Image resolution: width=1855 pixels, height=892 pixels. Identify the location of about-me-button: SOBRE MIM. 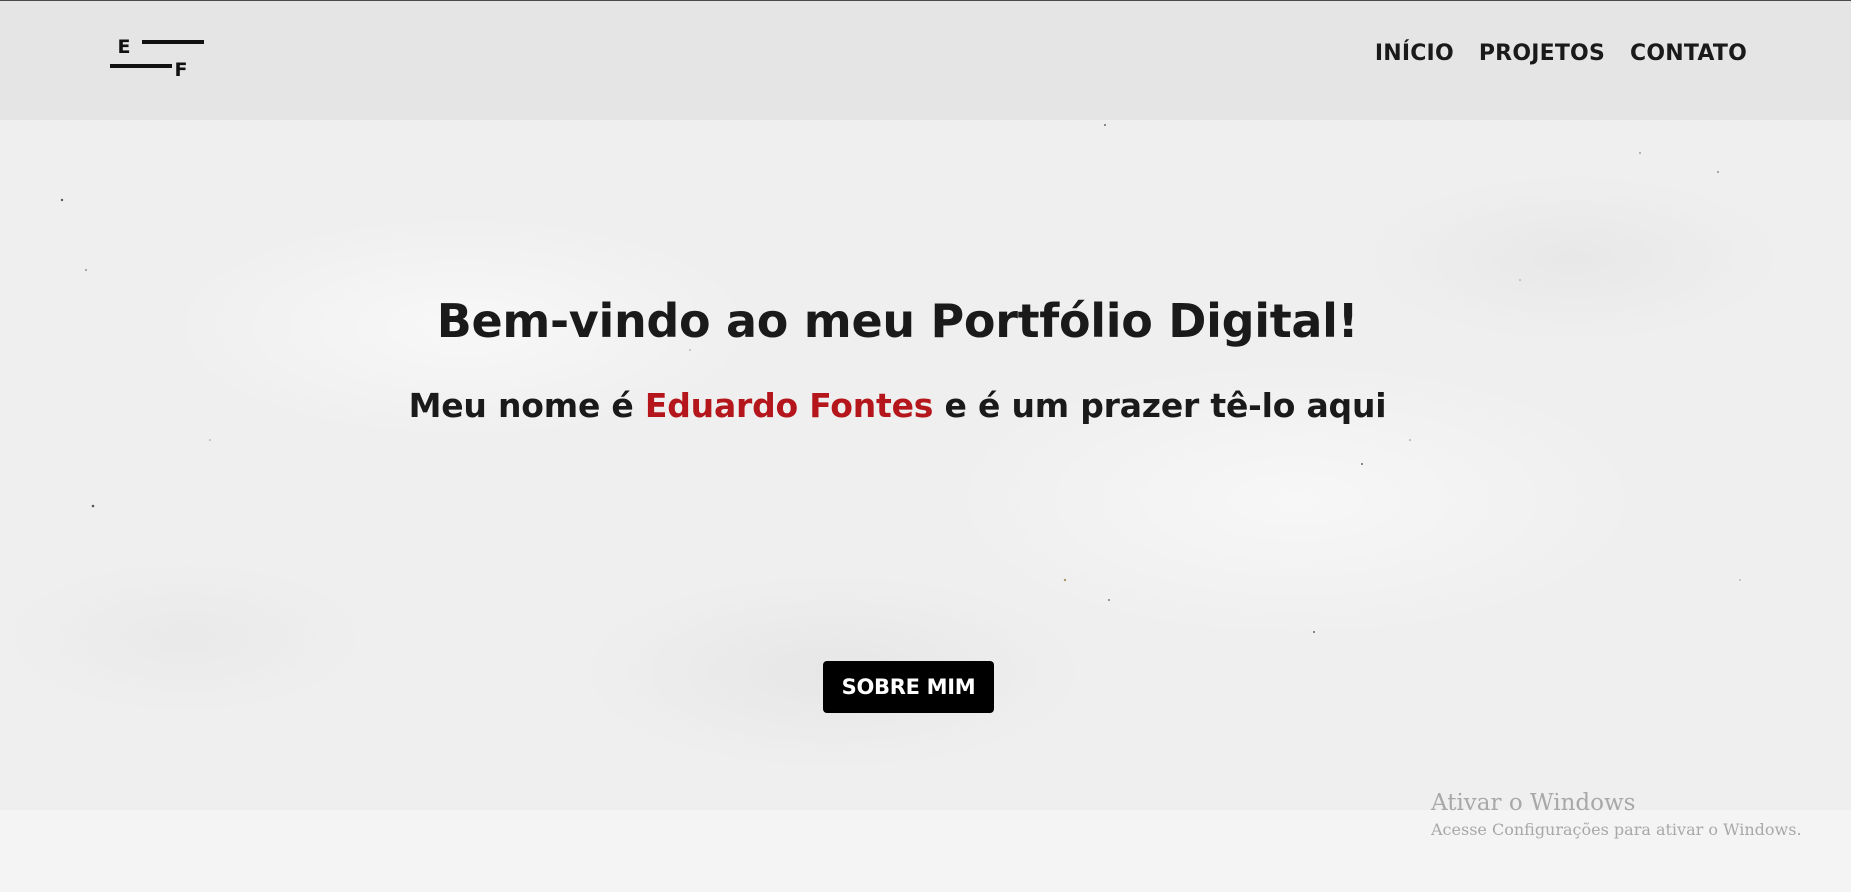
(908, 687).